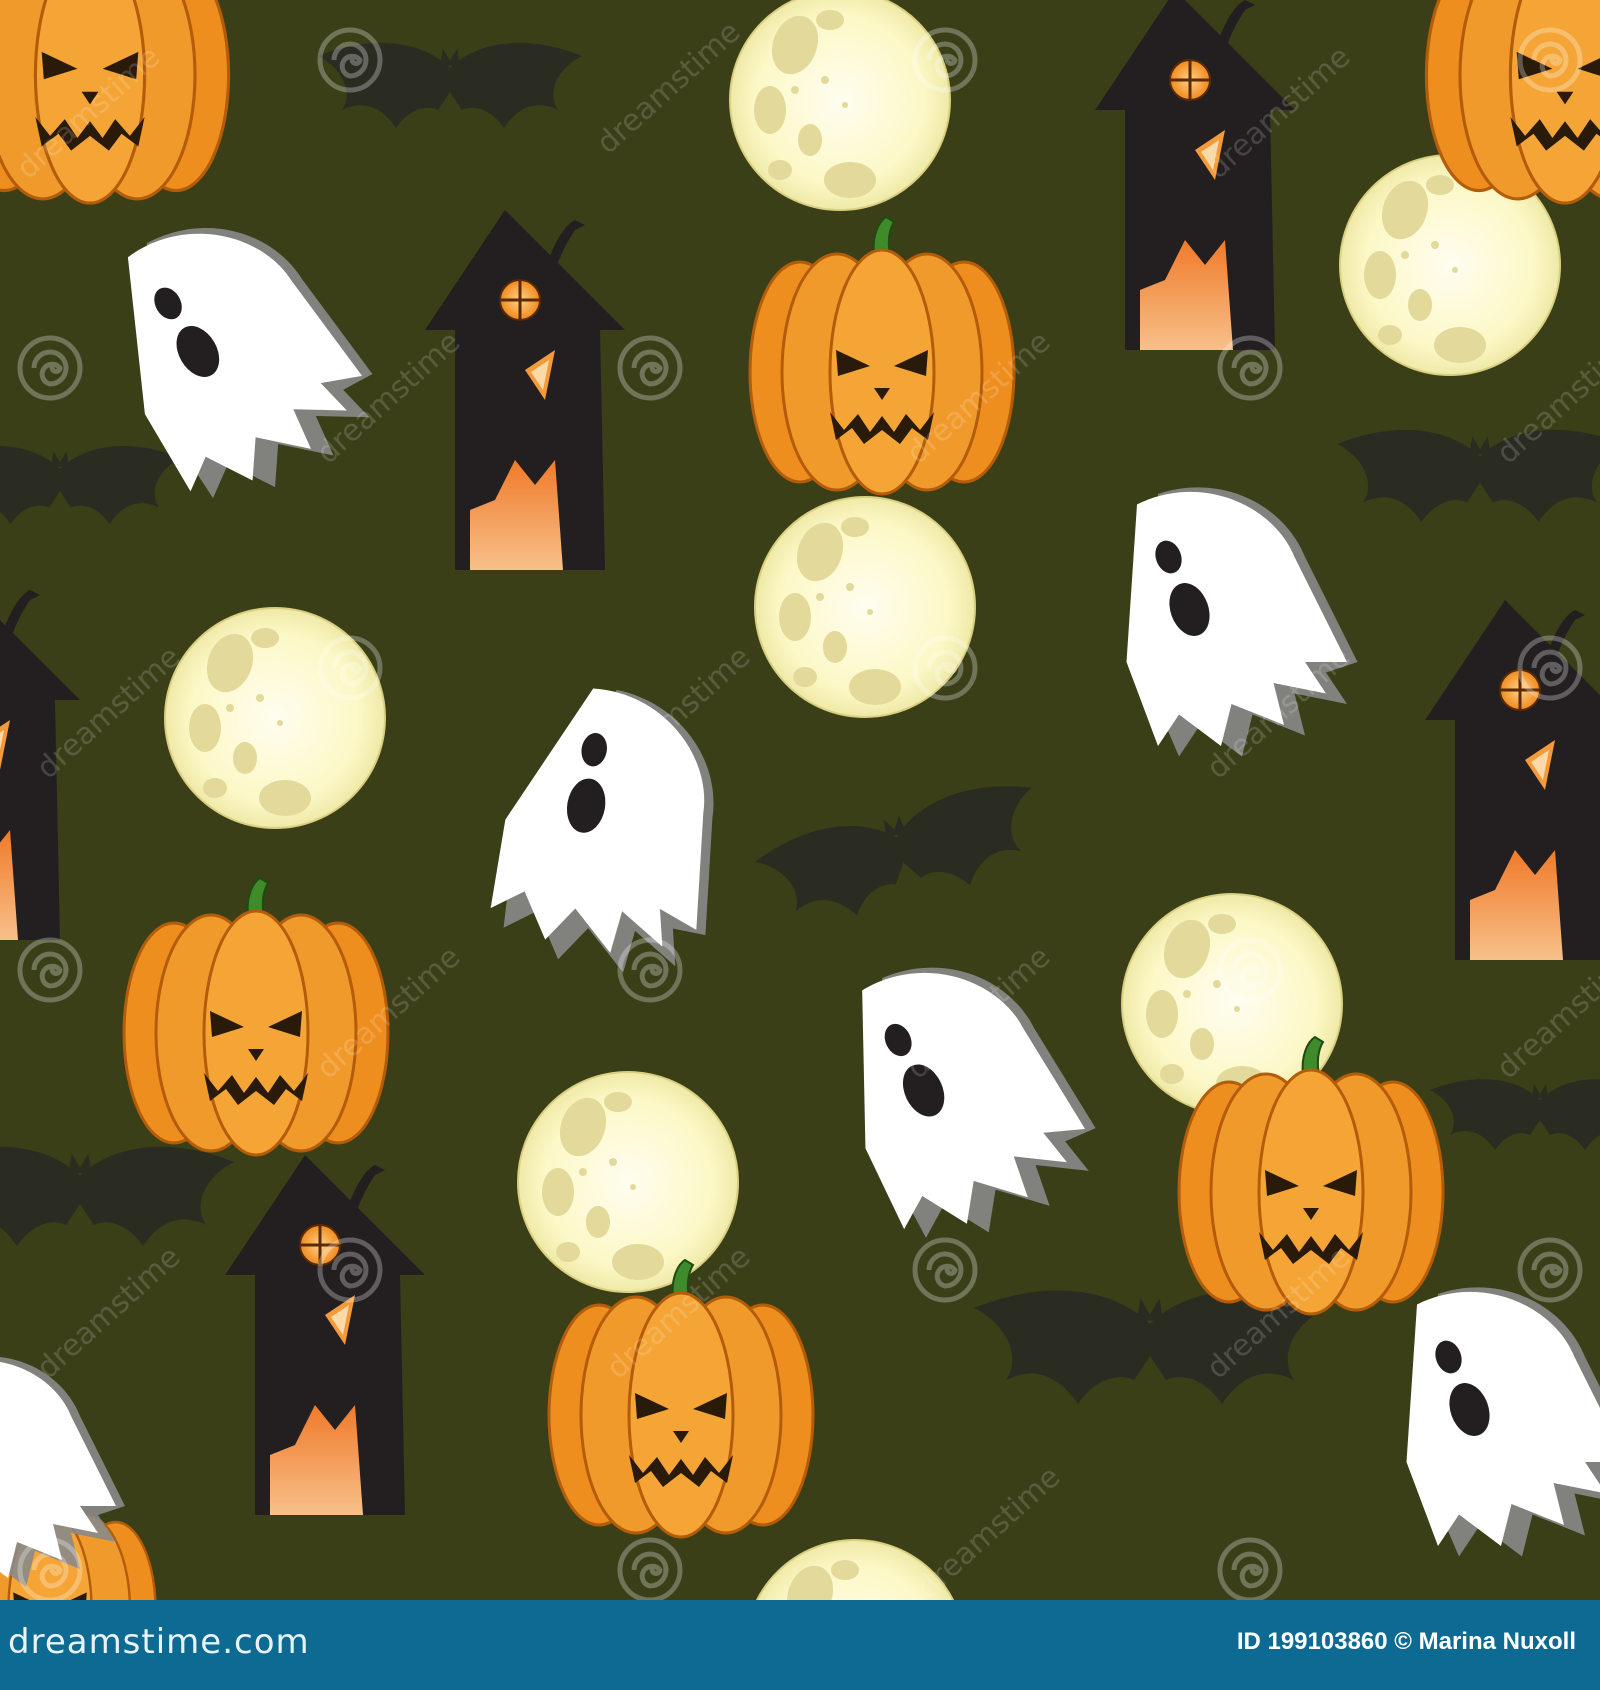 This screenshot has height=1690, width=1600. What do you see at coordinates (1512, 102) in the screenshot?
I see `pumpkin` at bounding box center [1512, 102].